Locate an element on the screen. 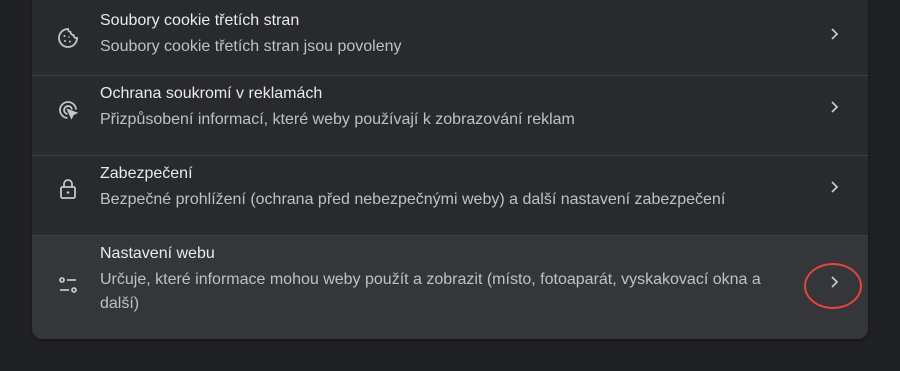 This screenshot has height=371, width=900. row-title: Ochrana soukromí v reklamách is located at coordinates (211, 93).